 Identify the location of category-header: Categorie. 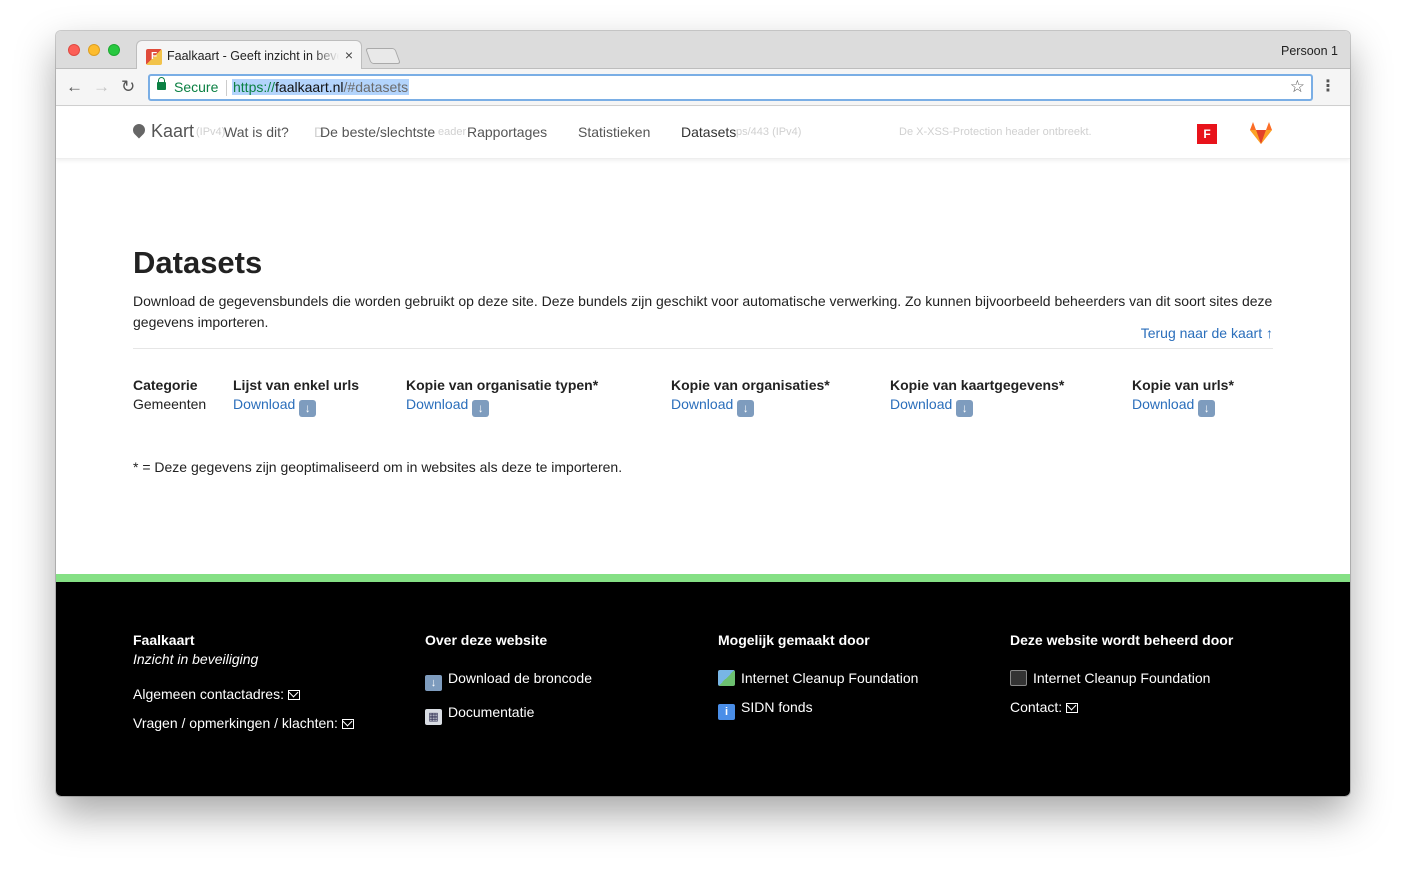
(165, 385).